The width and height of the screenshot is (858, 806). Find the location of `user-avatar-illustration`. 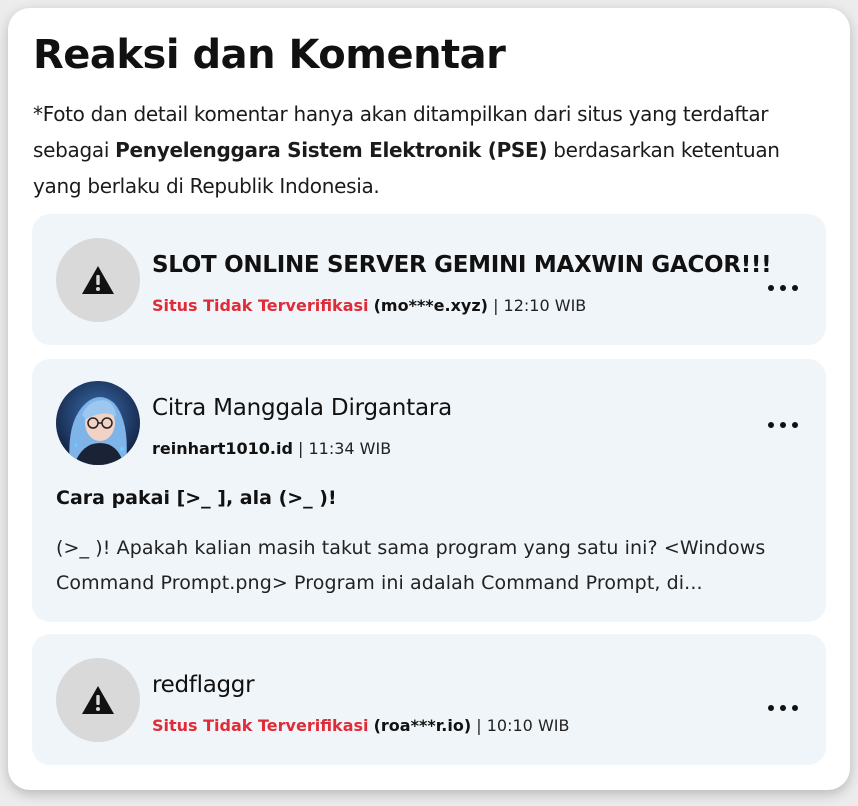

user-avatar-illustration is located at coordinates (98, 423).